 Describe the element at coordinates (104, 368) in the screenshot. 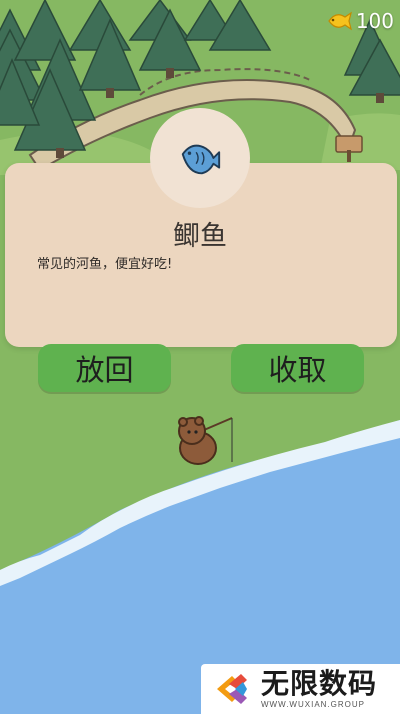

I see `release-fish-button: 放回` at that location.